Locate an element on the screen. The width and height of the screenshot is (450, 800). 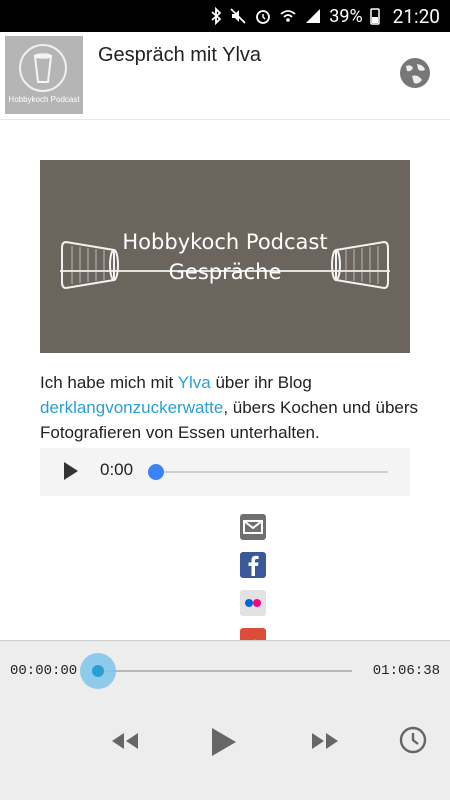
sleep-timer-button is located at coordinates (413, 742).